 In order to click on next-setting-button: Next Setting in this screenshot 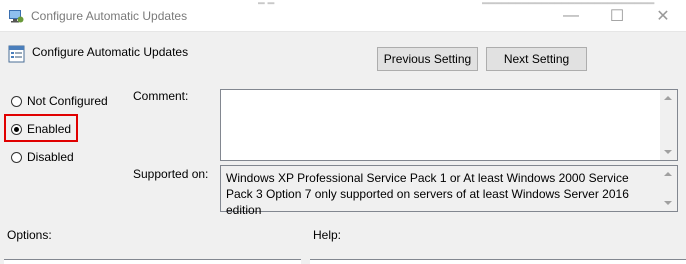, I will do `click(536, 59)`.